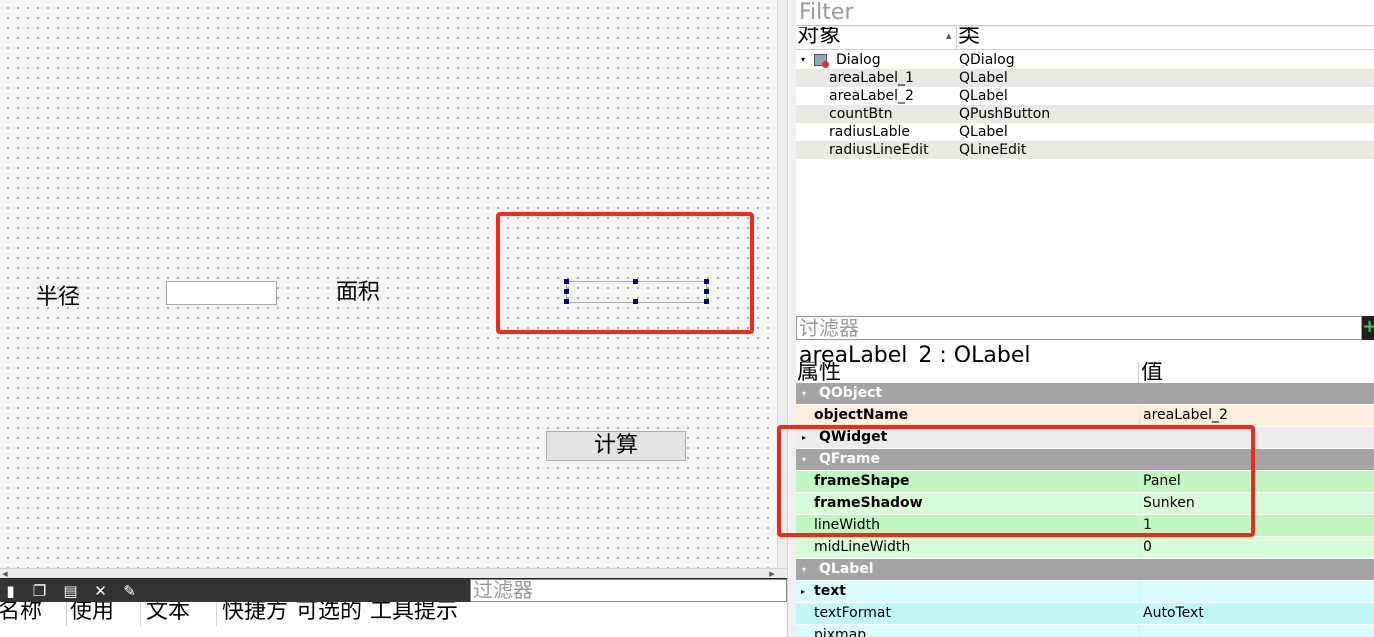 This screenshot has width=1374, height=637. I want to click on action-editor-header: 名称 使用 文本 快捷方 可选的 工具提示, so click(397, 619).